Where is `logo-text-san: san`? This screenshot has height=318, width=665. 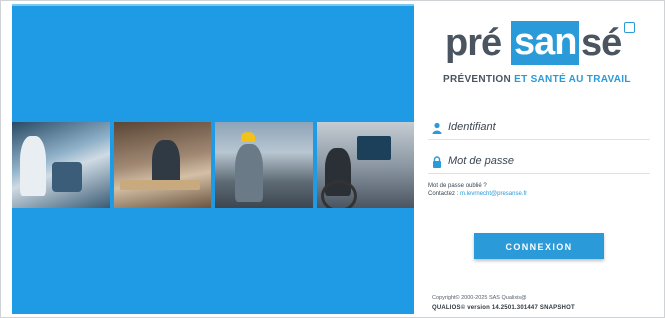 logo-text-san: san is located at coordinates (545, 43).